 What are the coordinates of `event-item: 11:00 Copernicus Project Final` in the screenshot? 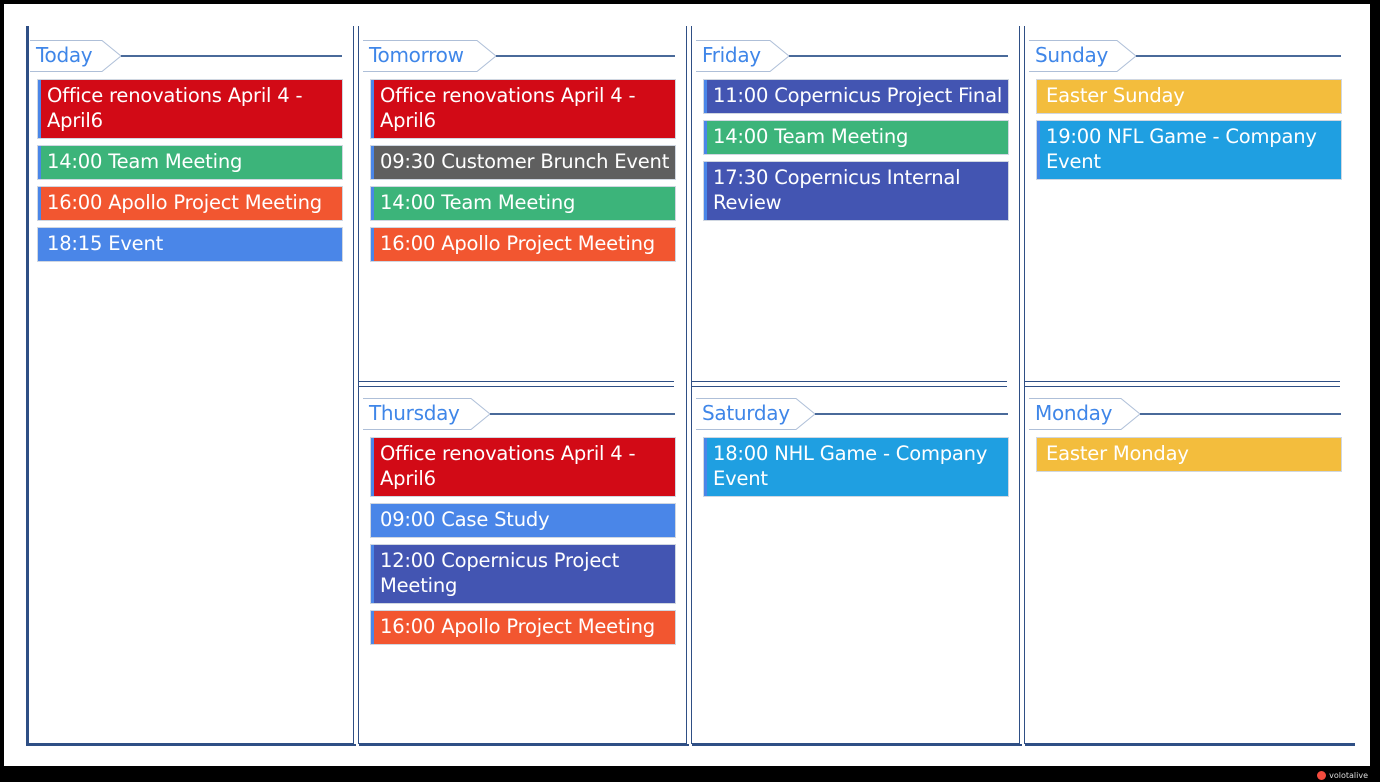 It's located at (856, 96).